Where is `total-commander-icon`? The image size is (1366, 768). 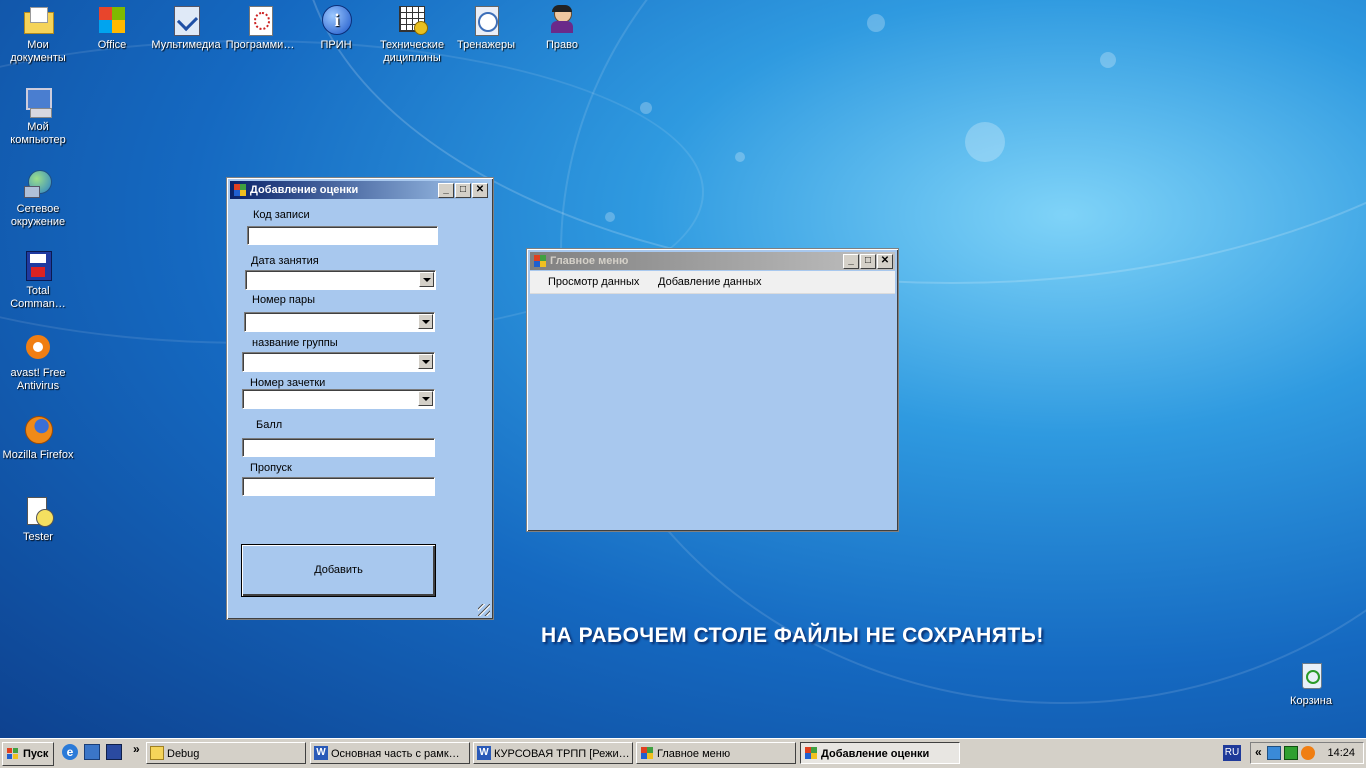 total-commander-icon is located at coordinates (38, 266).